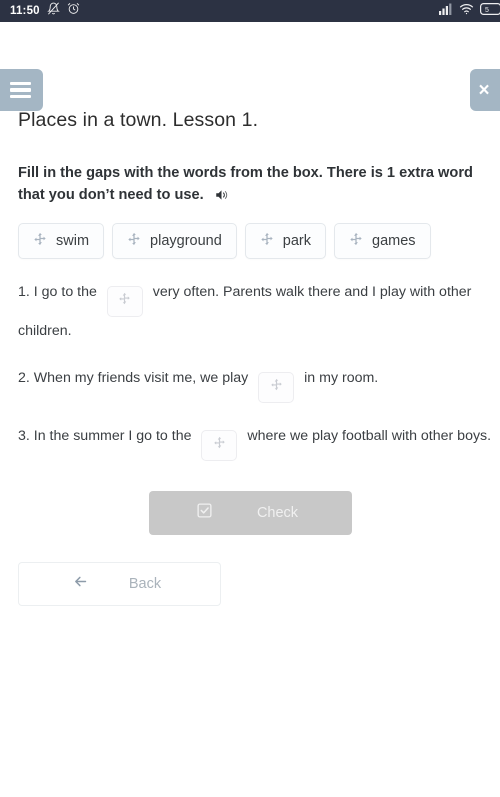 The image size is (500, 797). I want to click on arrow-left-icon, so click(80, 583).